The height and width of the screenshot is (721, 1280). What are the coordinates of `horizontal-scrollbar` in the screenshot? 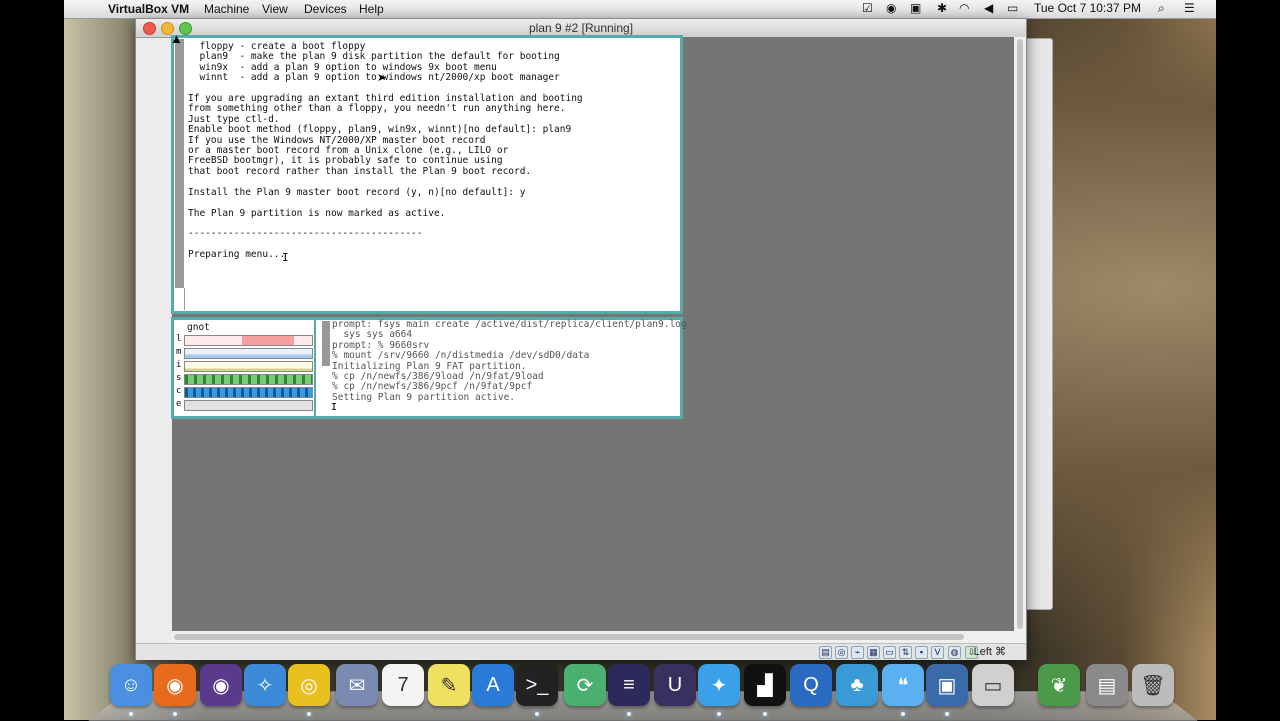 It's located at (593, 637).